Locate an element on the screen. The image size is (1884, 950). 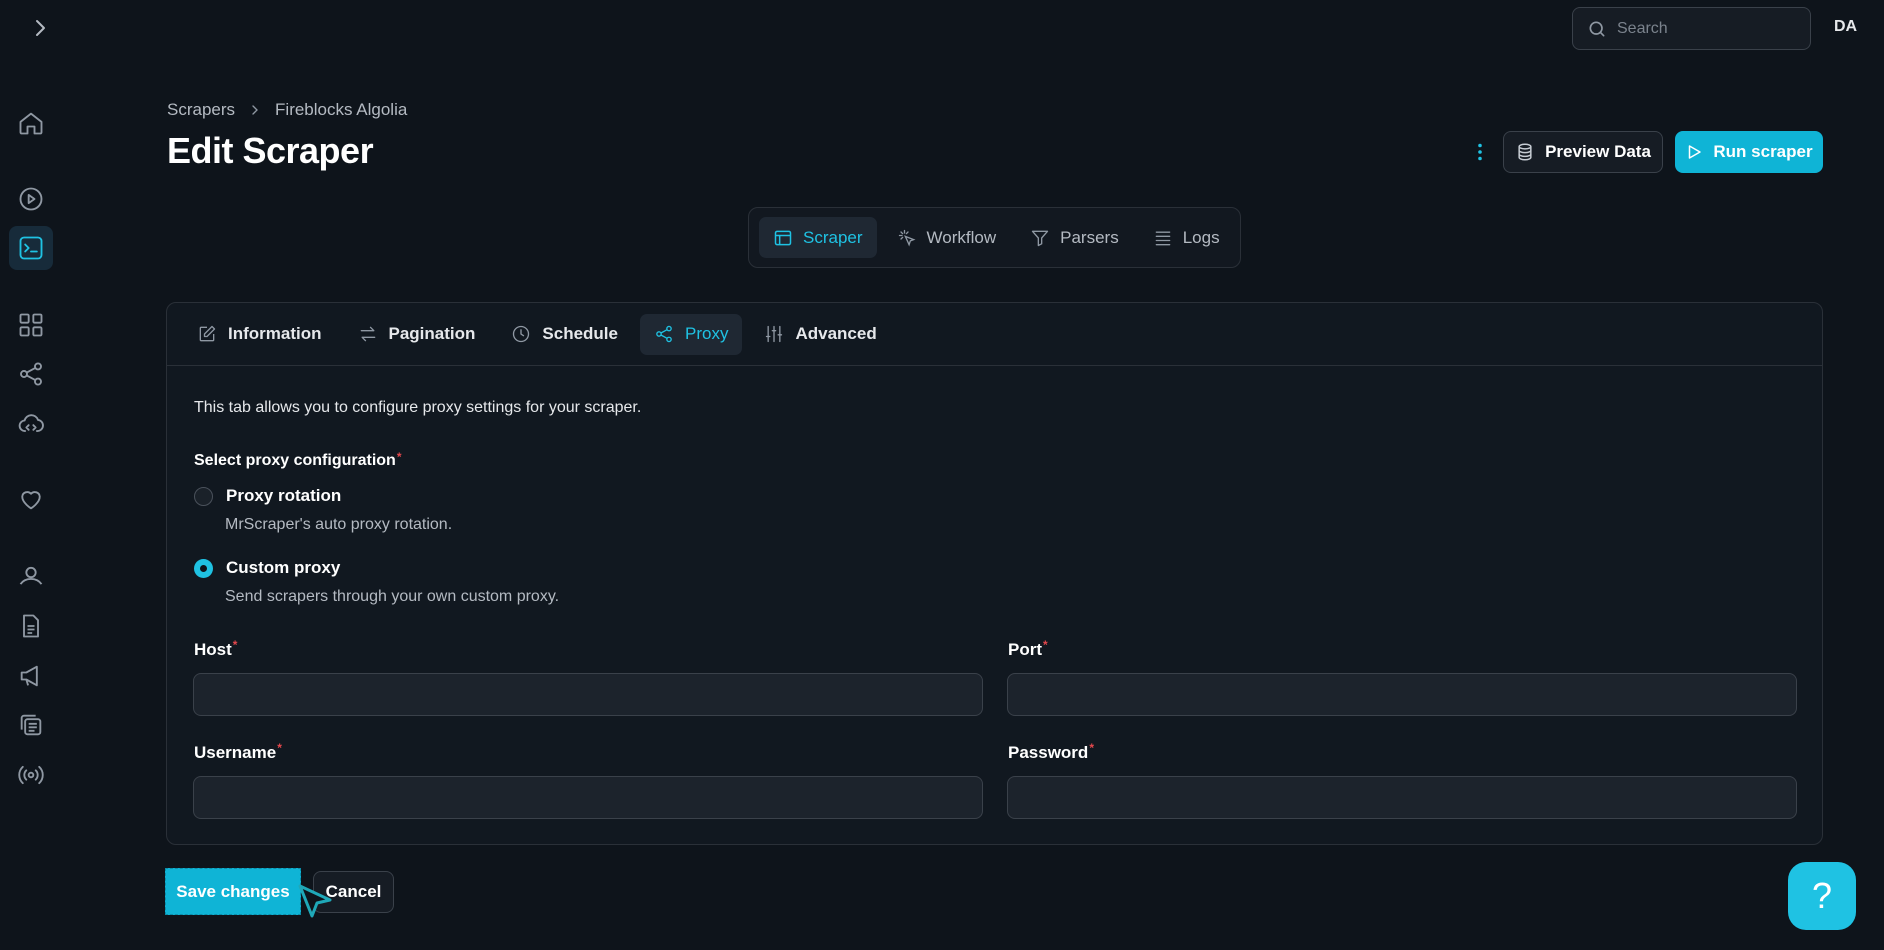
tab-information: Information is located at coordinates (259, 334).